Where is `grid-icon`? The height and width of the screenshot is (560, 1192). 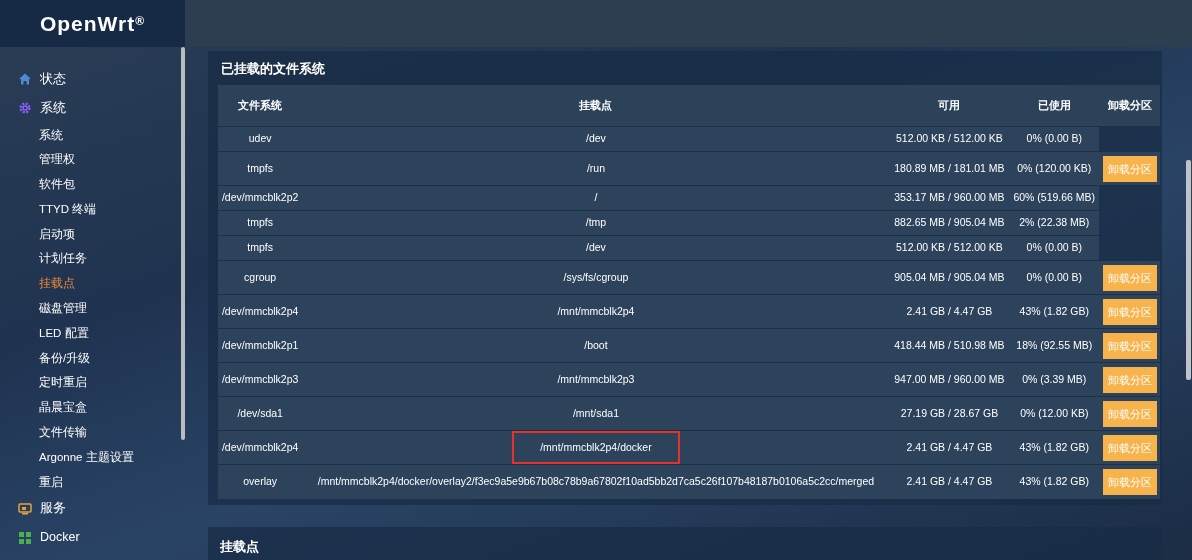 grid-icon is located at coordinates (25, 537).